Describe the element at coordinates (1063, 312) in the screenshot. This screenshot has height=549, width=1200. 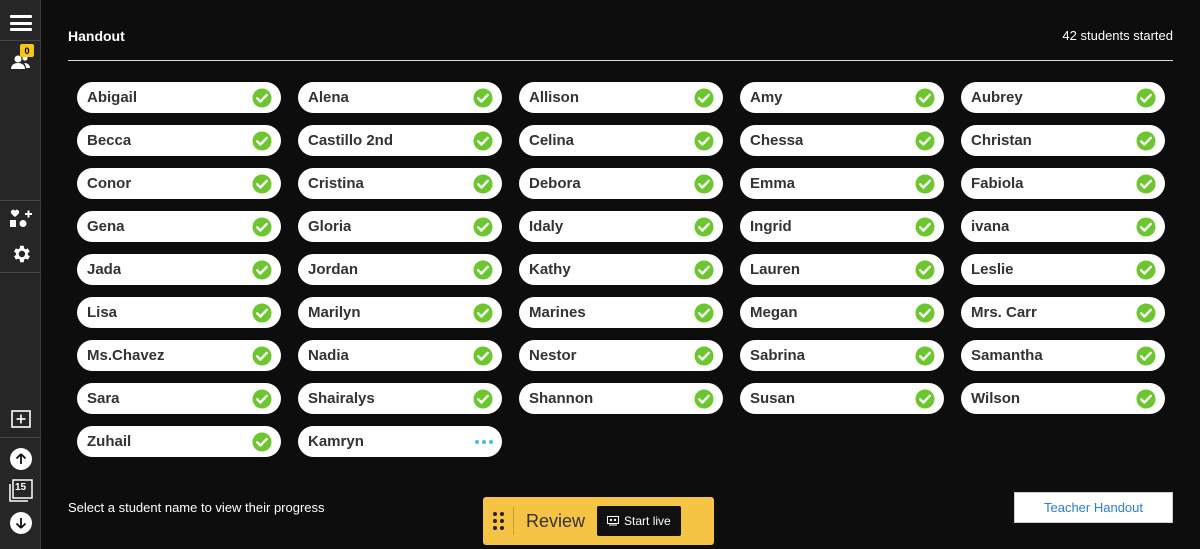
I see `student-pill: Mrs. Carr` at that location.